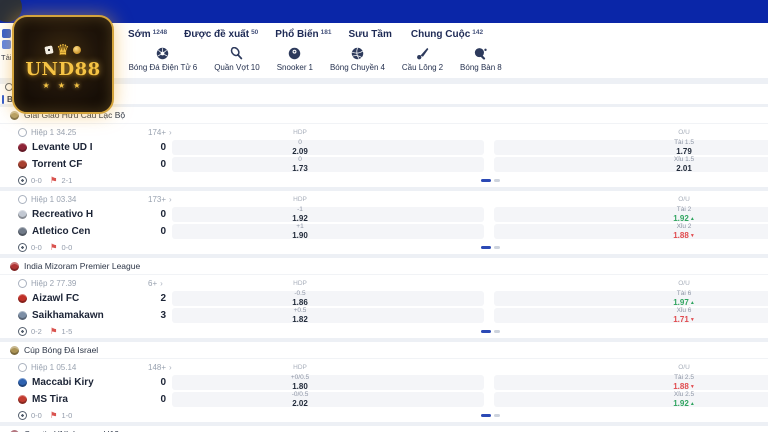  What do you see at coordinates (384, 94) in the screenshot?
I see `table-toolbar` at bounding box center [384, 94].